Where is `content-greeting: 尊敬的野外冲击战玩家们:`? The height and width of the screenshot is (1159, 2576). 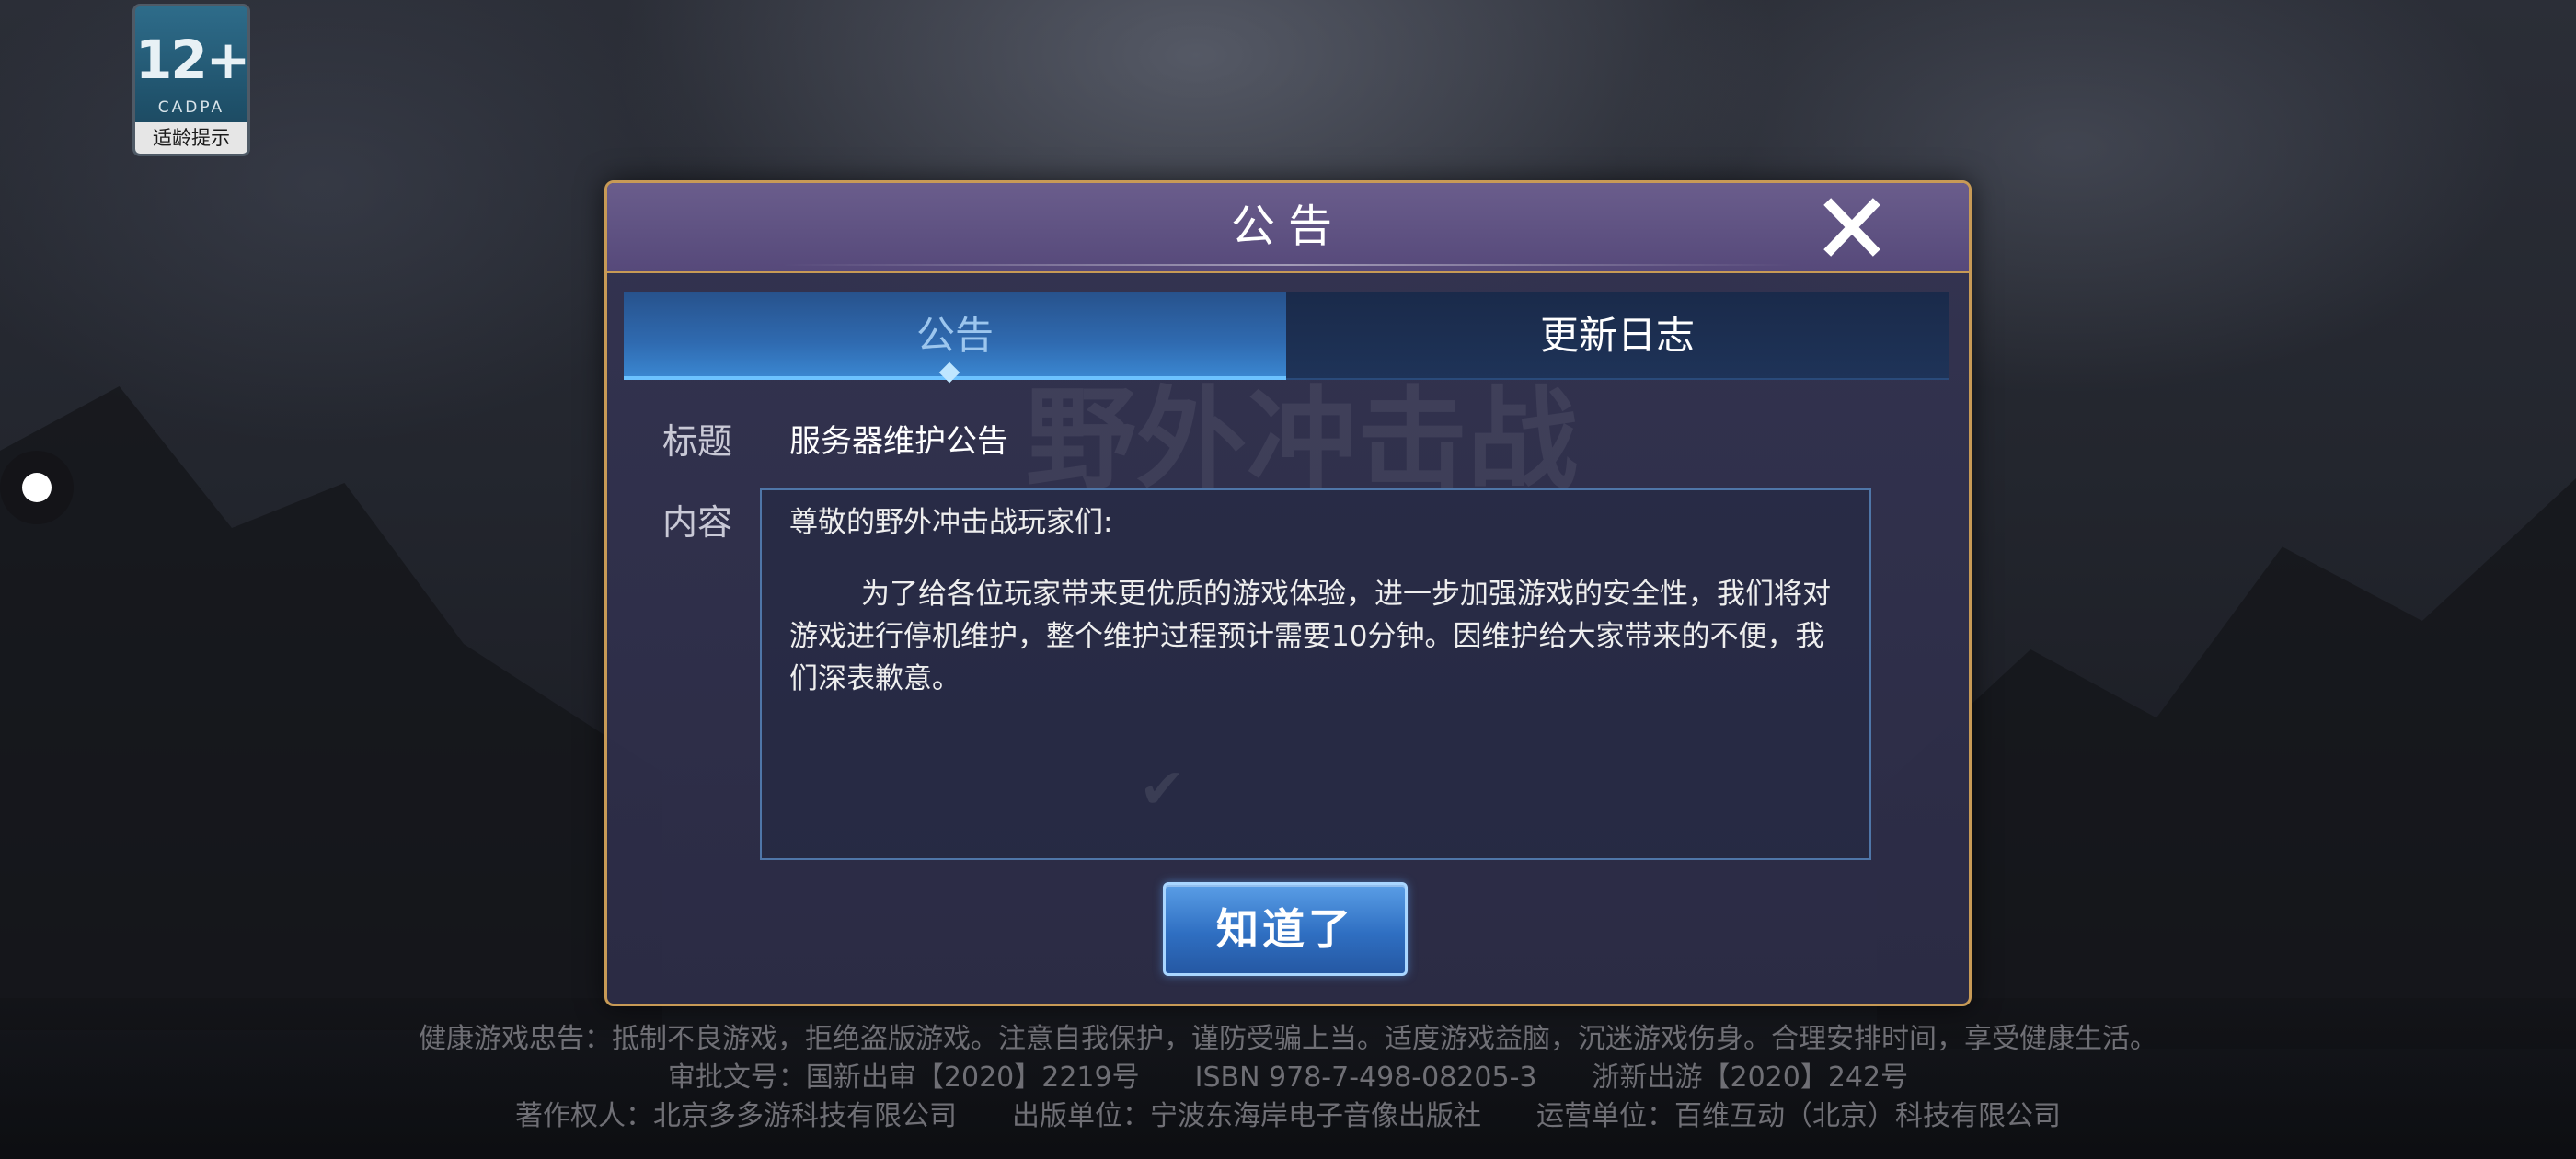
content-greeting: 尊敬的野外冲击战玩家们: is located at coordinates (951, 522).